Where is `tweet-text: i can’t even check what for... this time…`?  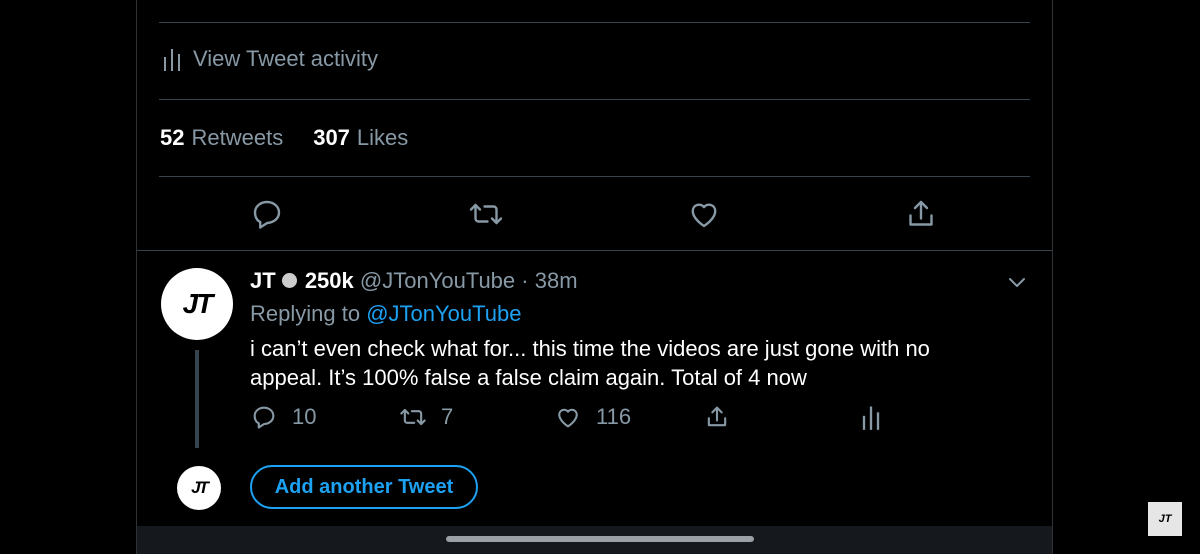
tweet-text: i can’t even check what for... this time… is located at coordinates (590, 363).